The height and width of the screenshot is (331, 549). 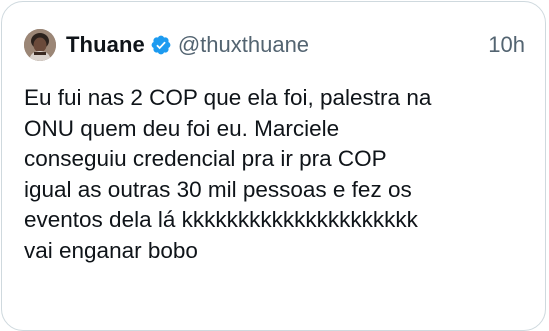 I want to click on avatar-image, so click(x=40, y=45).